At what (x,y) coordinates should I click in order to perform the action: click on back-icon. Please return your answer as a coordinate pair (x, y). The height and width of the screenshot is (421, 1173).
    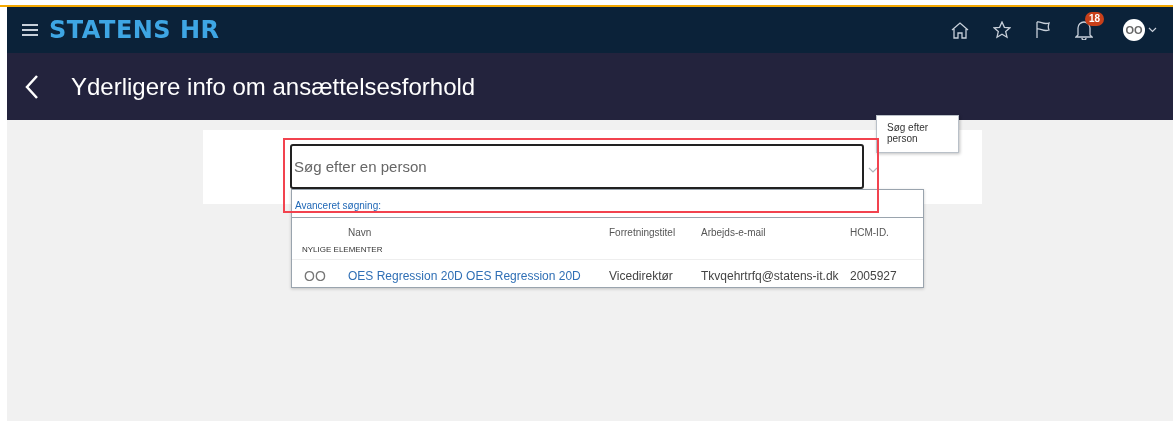
    Looking at the image, I should click on (32, 86).